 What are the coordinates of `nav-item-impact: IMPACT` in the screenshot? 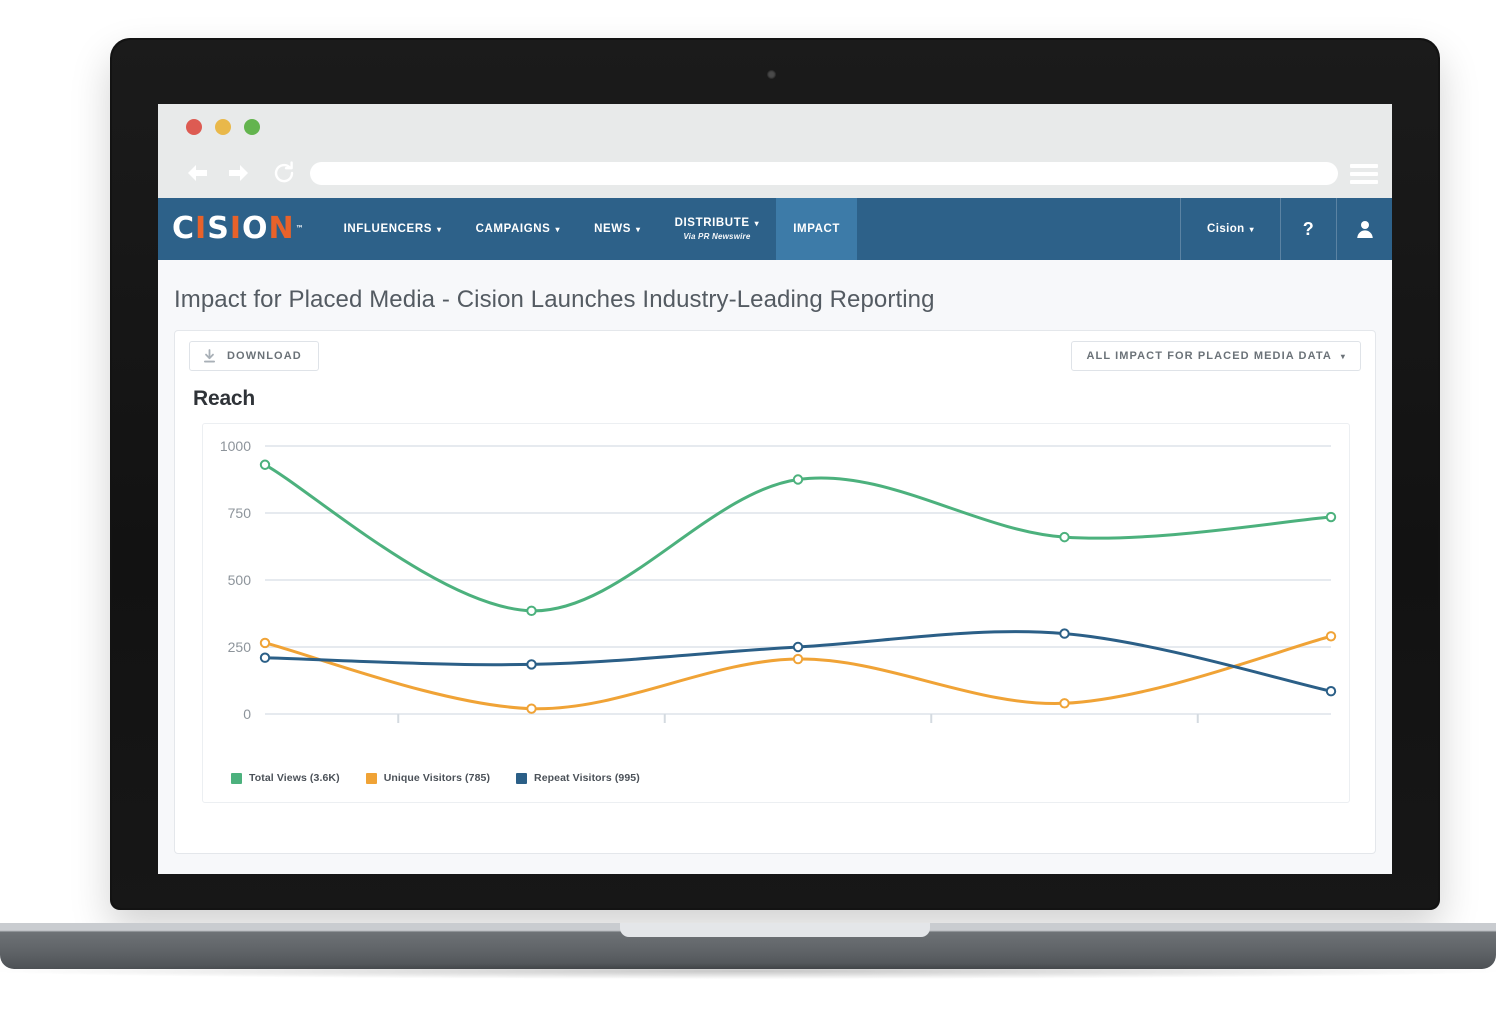 It's located at (817, 229).